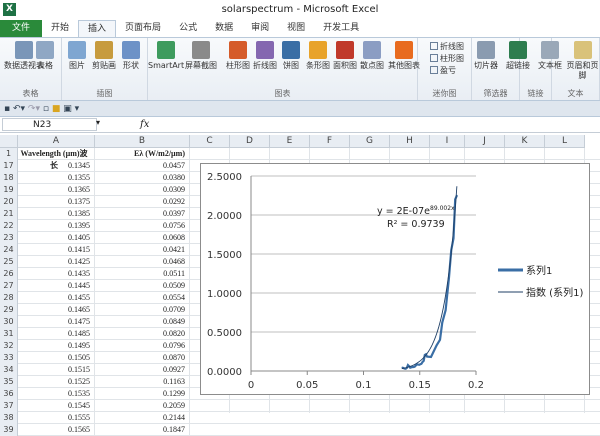 This screenshot has width=600, height=436. What do you see at coordinates (142, 286) in the screenshot?
I see `cell-b: 0.0509` at bounding box center [142, 286].